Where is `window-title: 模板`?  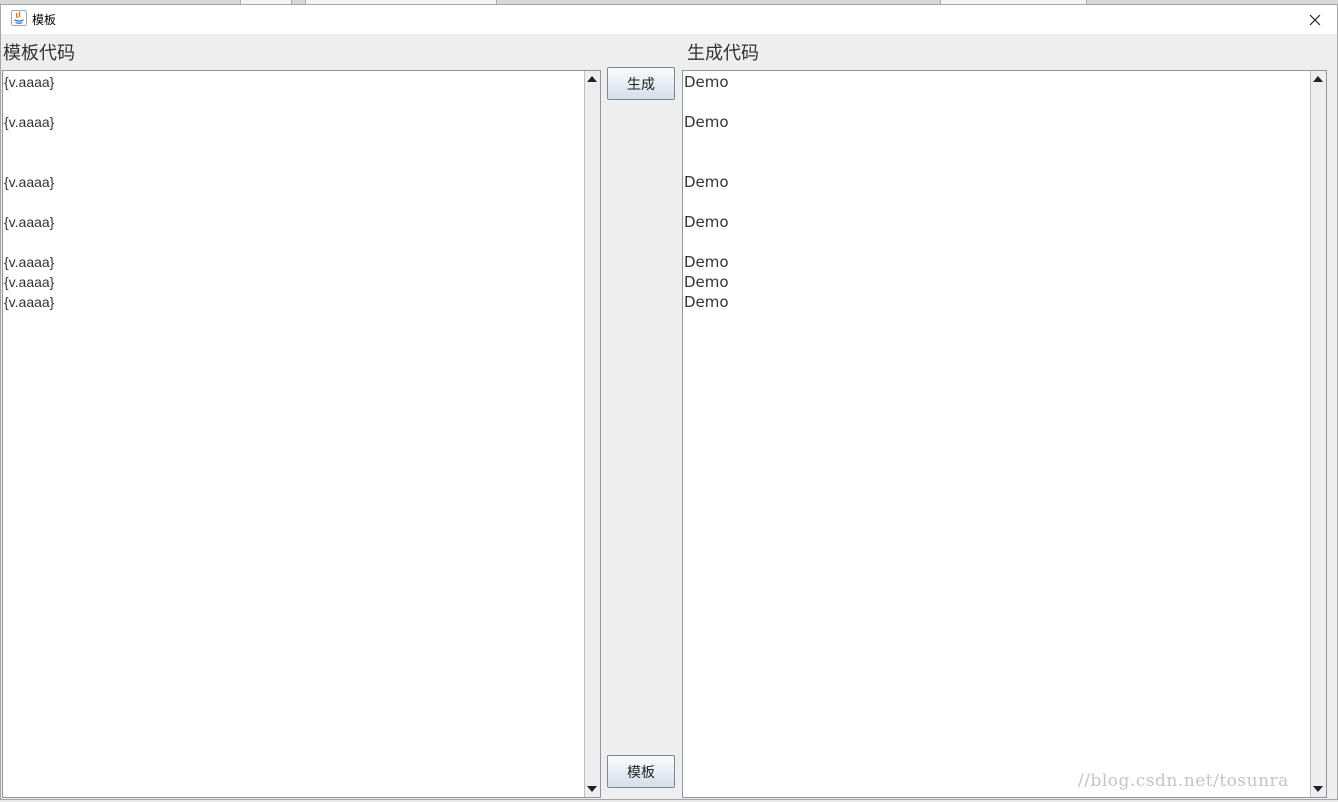 window-title: 模板 is located at coordinates (44, 20).